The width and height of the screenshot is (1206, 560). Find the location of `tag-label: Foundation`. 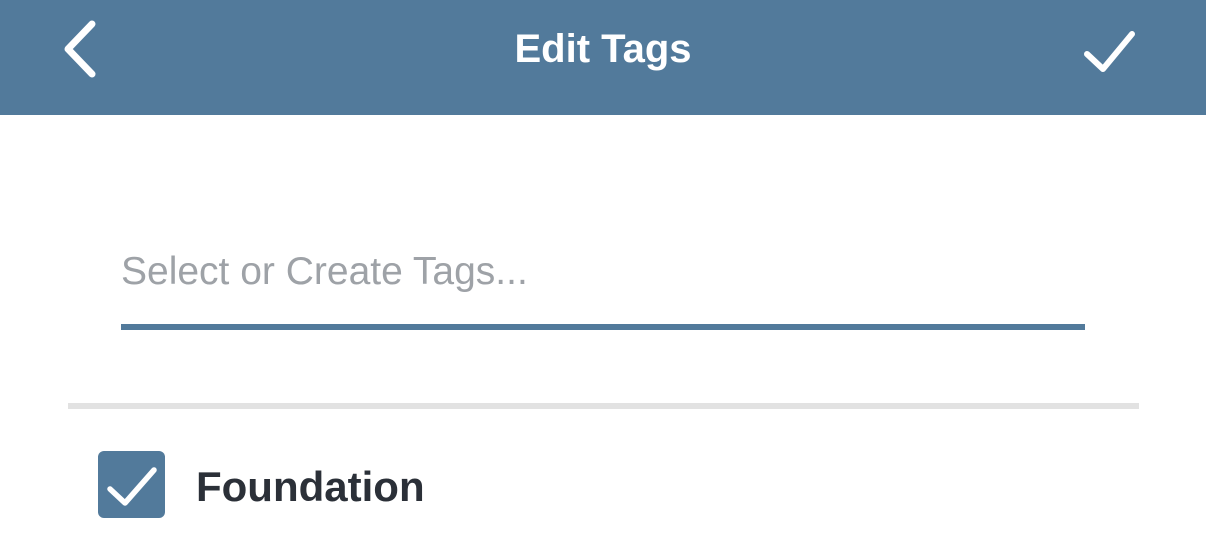

tag-label: Foundation is located at coordinates (310, 486).